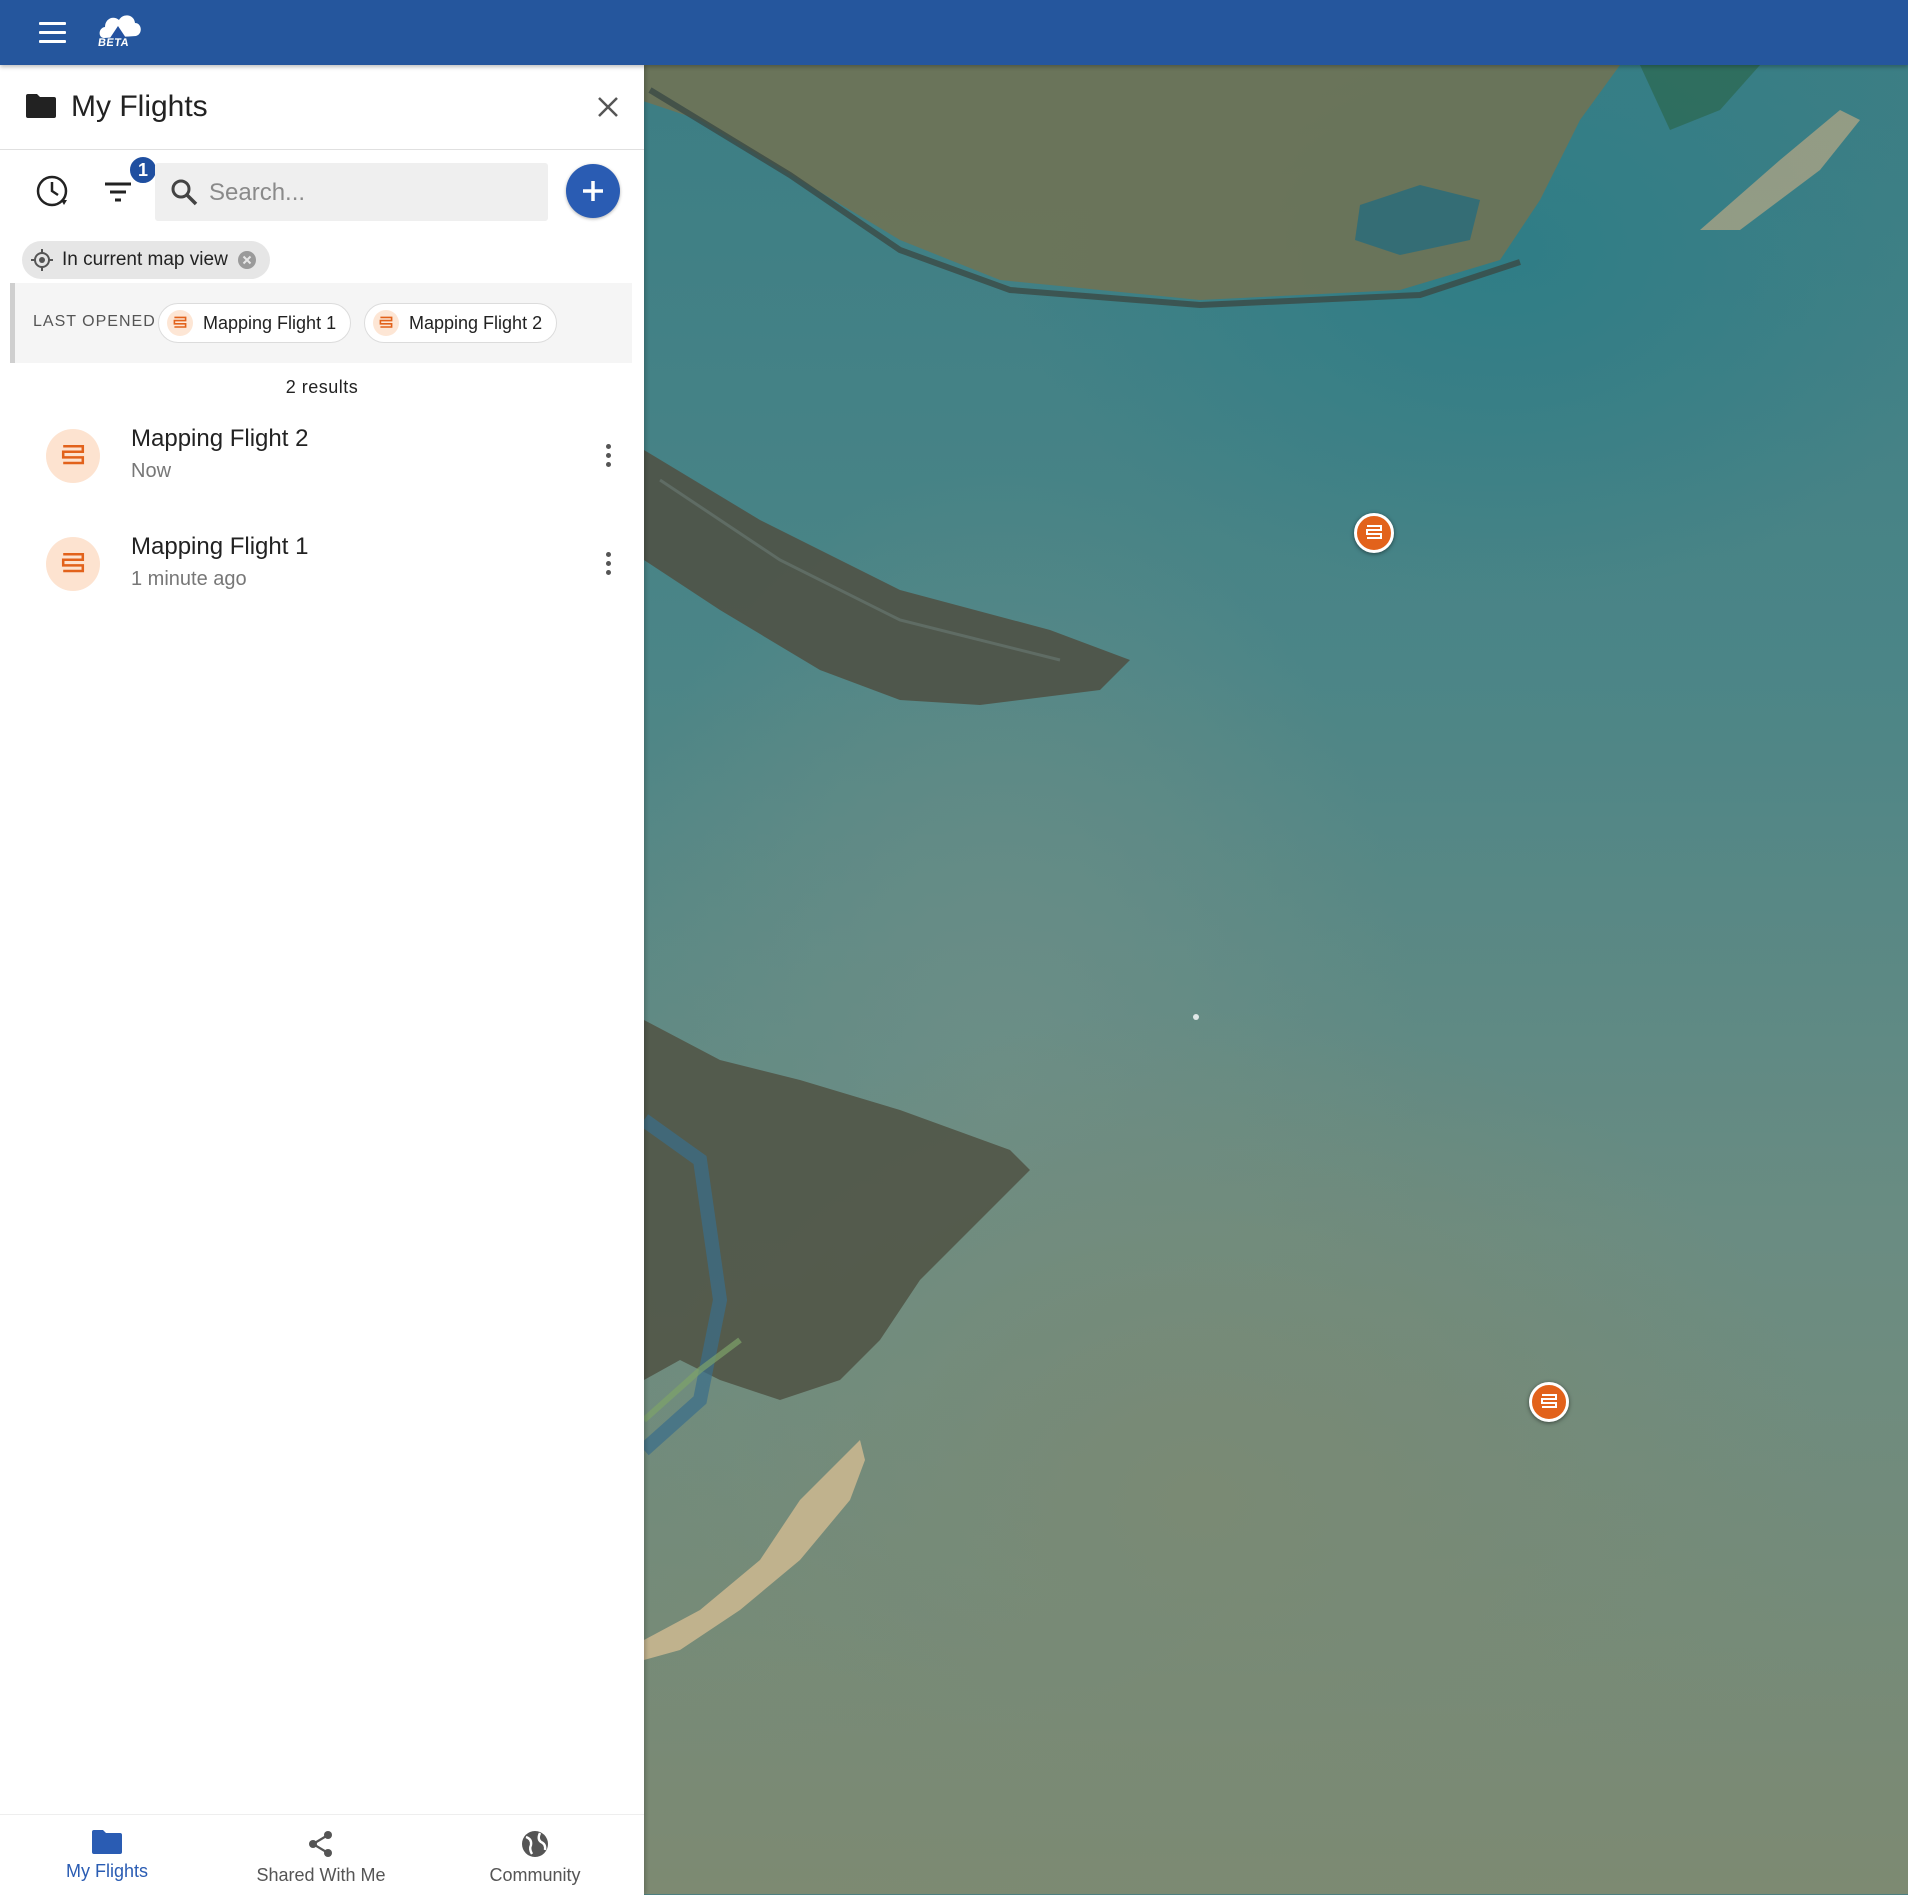 The height and width of the screenshot is (1895, 1908). I want to click on filter-chip-current-map-view: In current map view, so click(146, 260).